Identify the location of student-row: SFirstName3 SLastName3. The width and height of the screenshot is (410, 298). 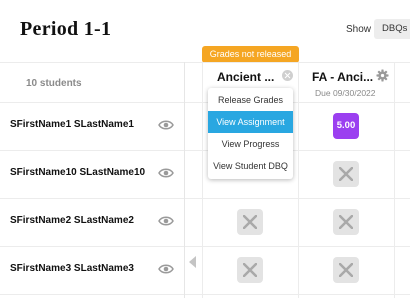
(92, 270).